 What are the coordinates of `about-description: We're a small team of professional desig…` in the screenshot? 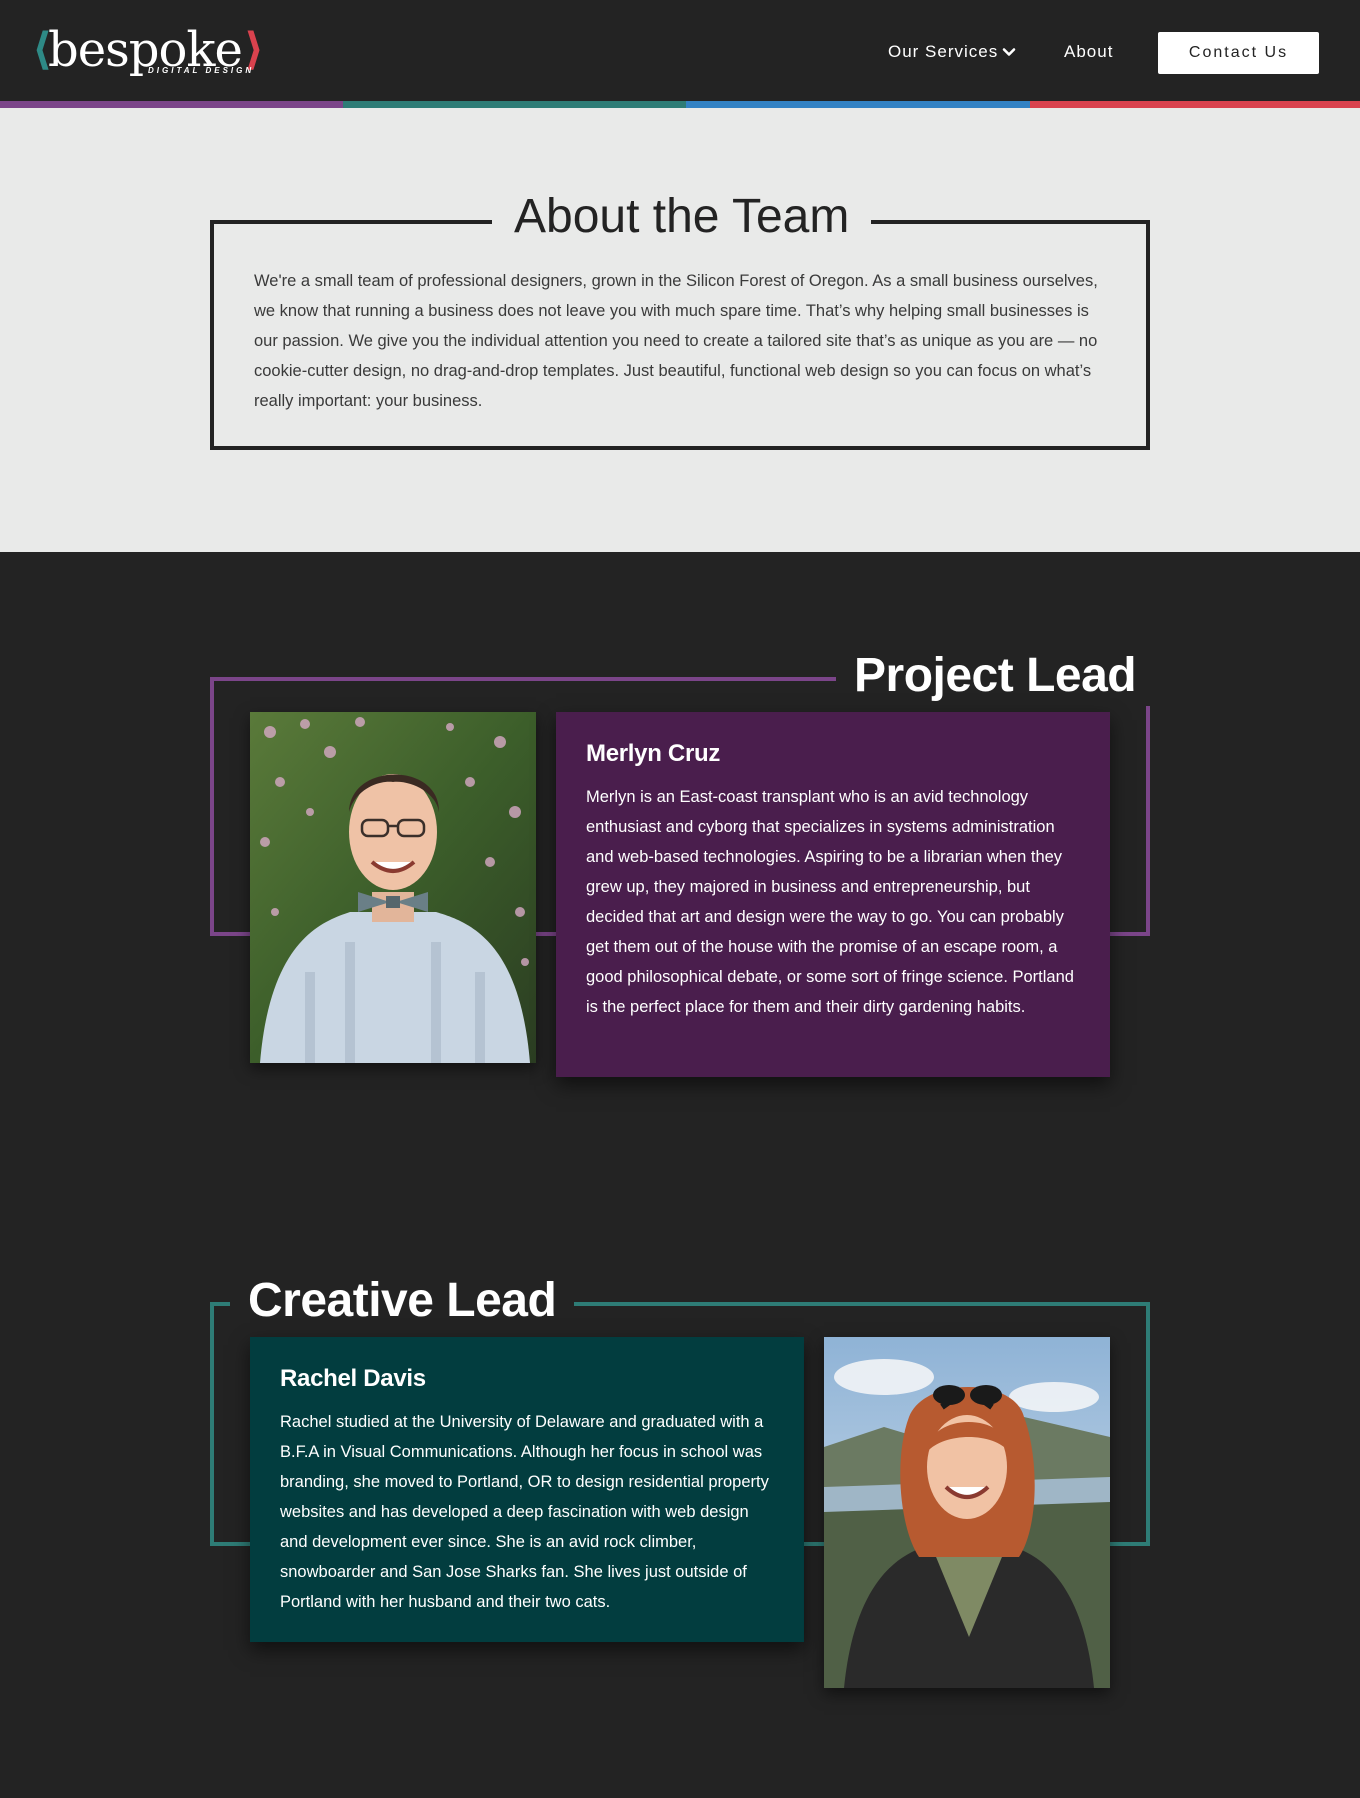 It's located at (676, 341).